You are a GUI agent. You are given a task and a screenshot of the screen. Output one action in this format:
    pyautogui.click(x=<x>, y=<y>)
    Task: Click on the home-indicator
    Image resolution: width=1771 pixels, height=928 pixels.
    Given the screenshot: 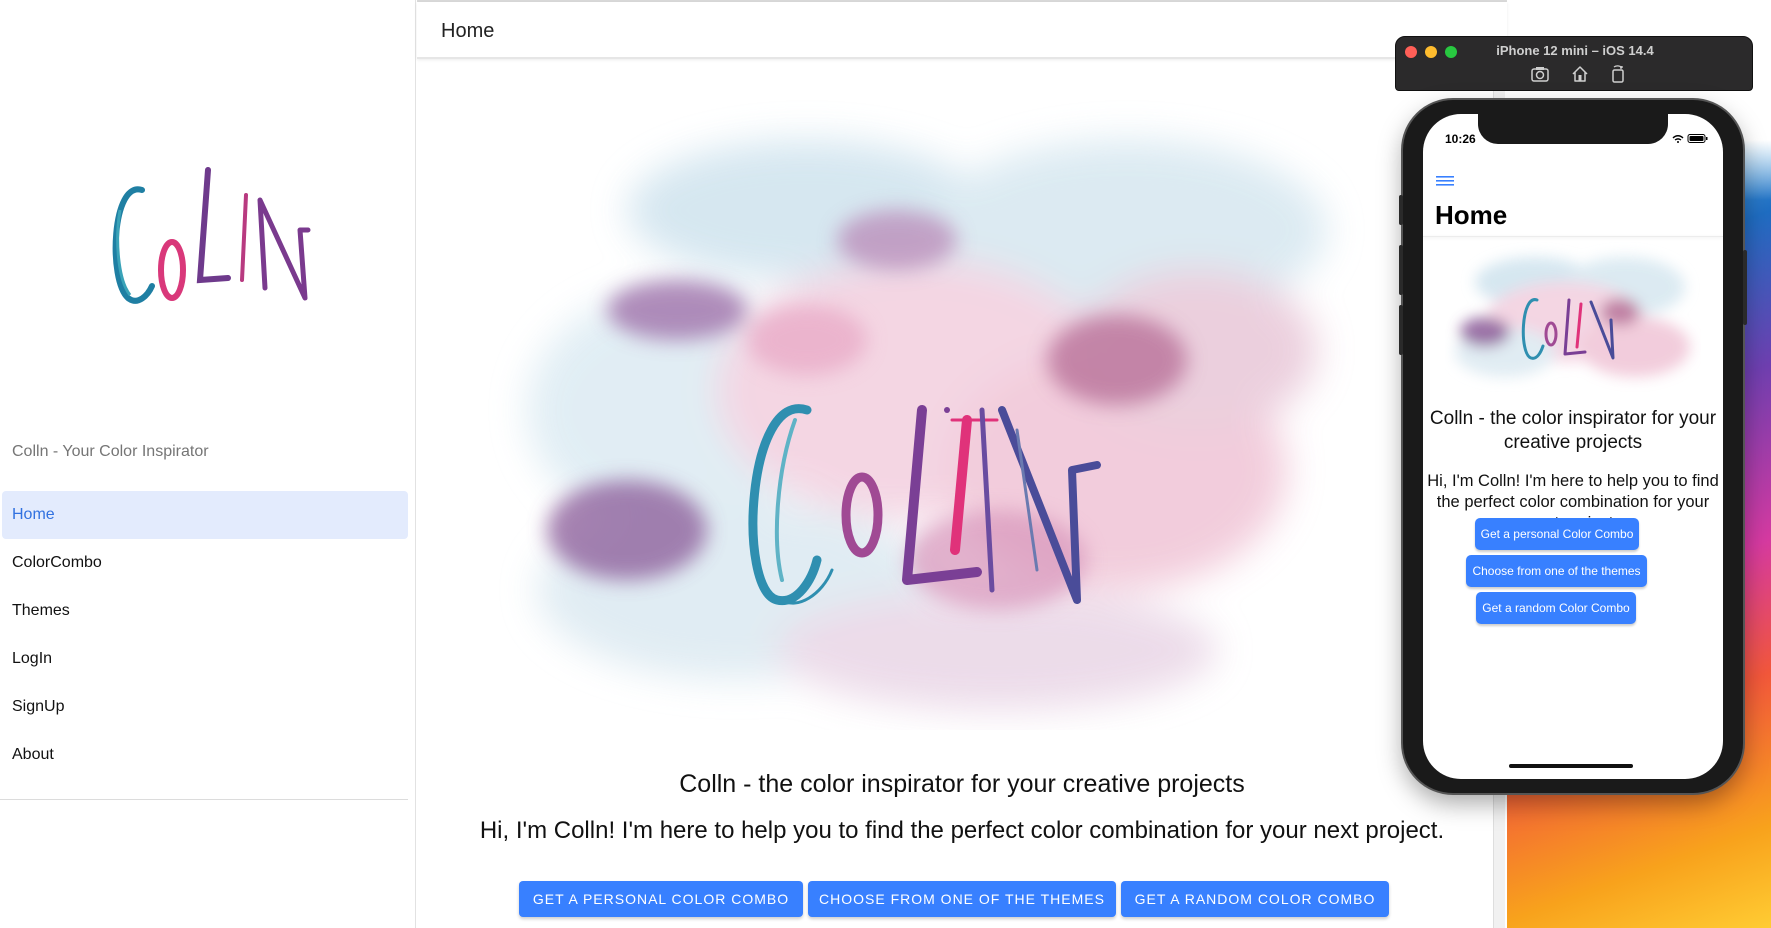 What is the action you would take?
    pyautogui.click(x=1571, y=766)
    